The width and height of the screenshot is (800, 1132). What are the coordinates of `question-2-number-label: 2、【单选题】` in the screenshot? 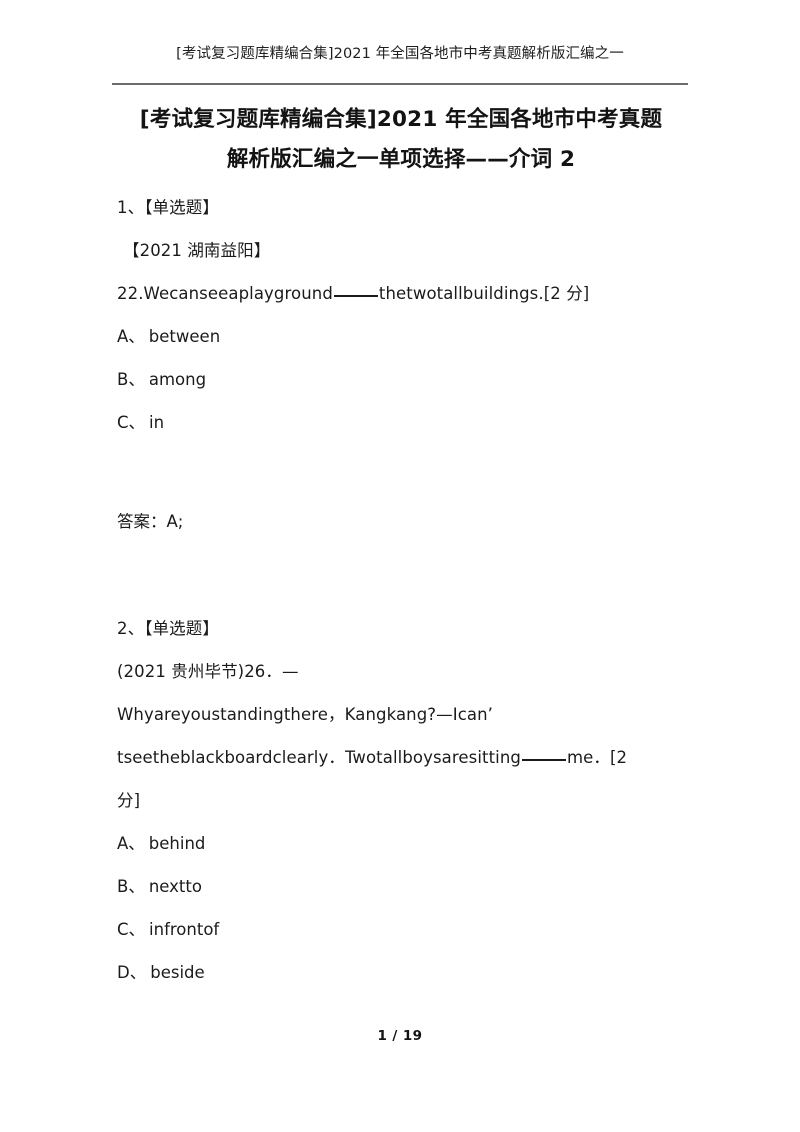 It's located at (168, 628).